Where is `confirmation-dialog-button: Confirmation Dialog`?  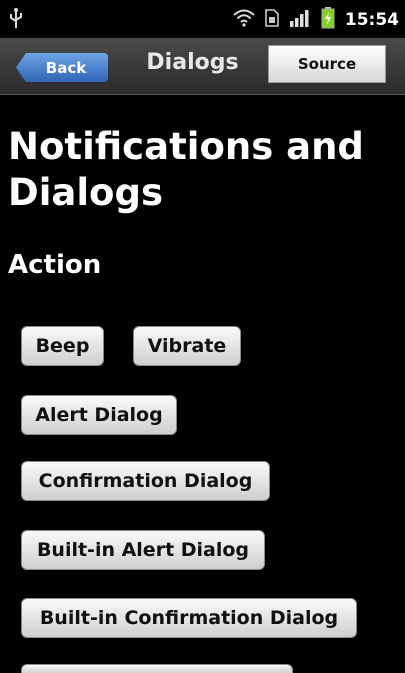
confirmation-dialog-button: Confirmation Dialog is located at coordinates (145, 481).